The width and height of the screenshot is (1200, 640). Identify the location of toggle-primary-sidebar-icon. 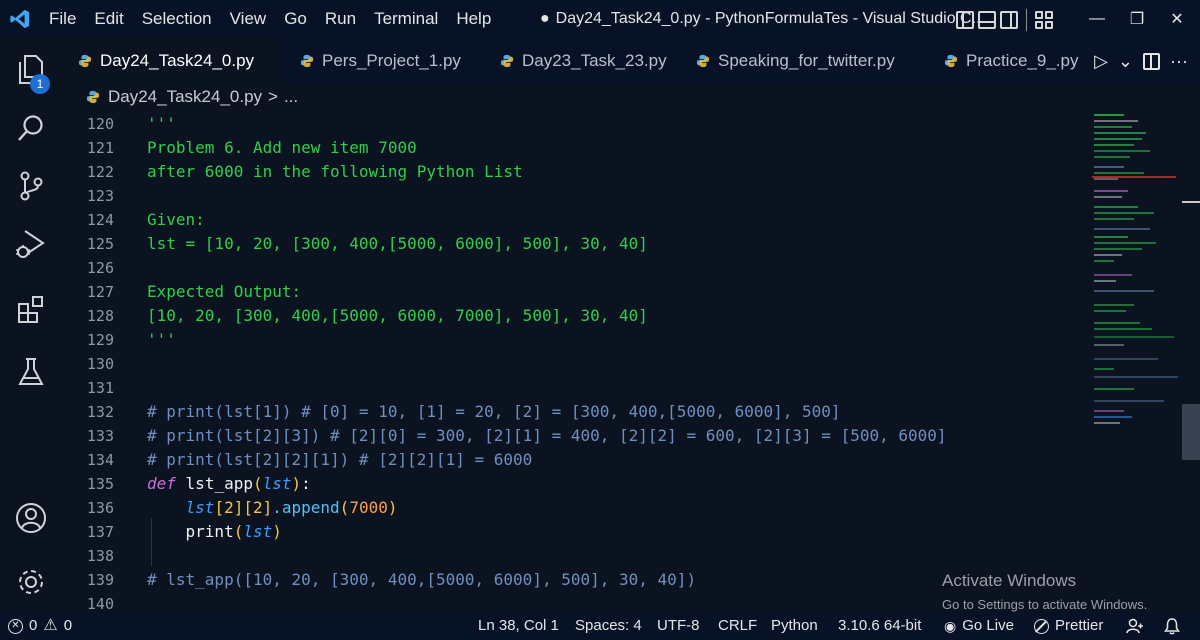
(965, 20).